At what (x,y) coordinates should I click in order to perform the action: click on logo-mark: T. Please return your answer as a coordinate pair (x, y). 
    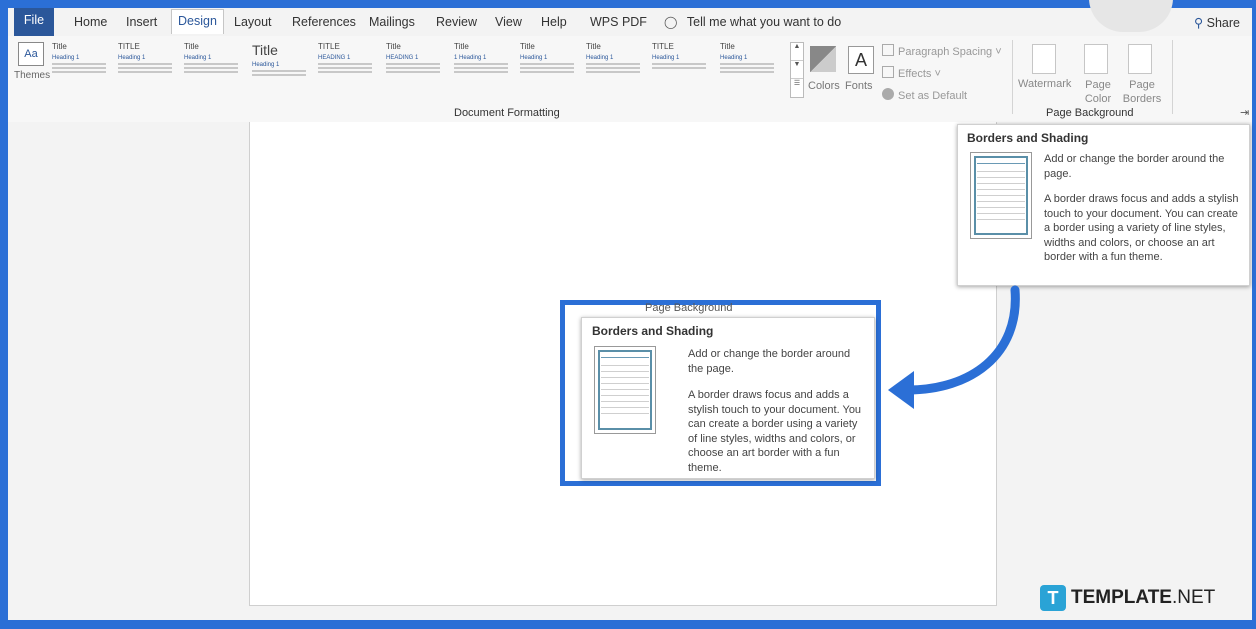
    Looking at the image, I should click on (1053, 598).